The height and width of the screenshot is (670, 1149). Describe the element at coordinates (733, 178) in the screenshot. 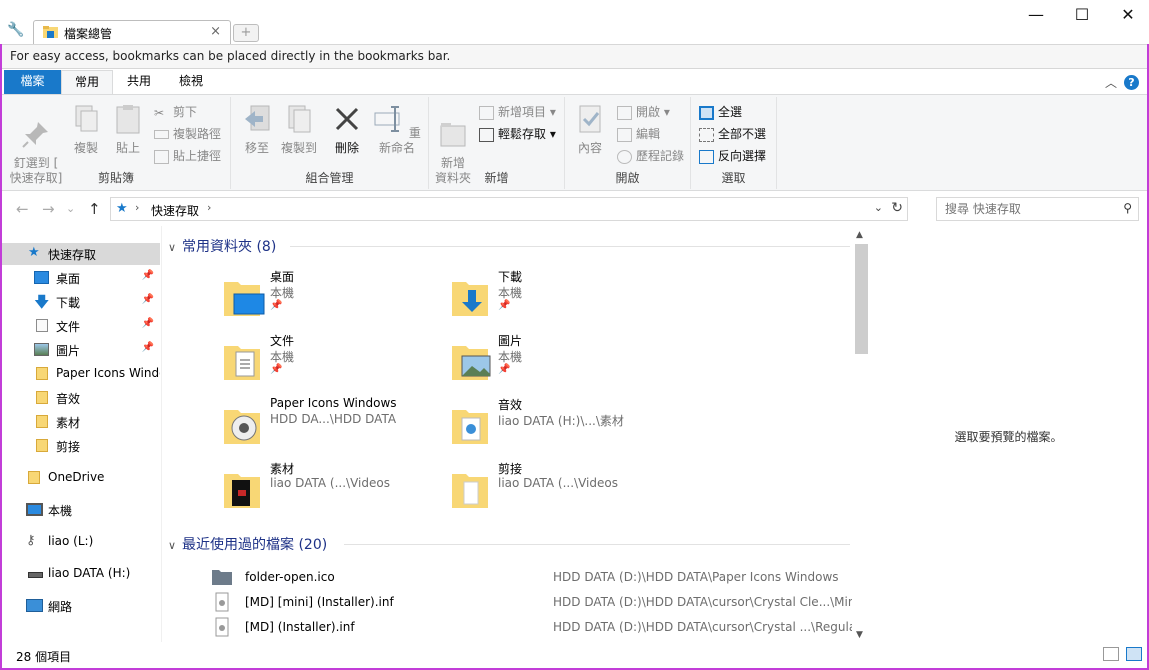

I see `group-label-select: 選取` at that location.